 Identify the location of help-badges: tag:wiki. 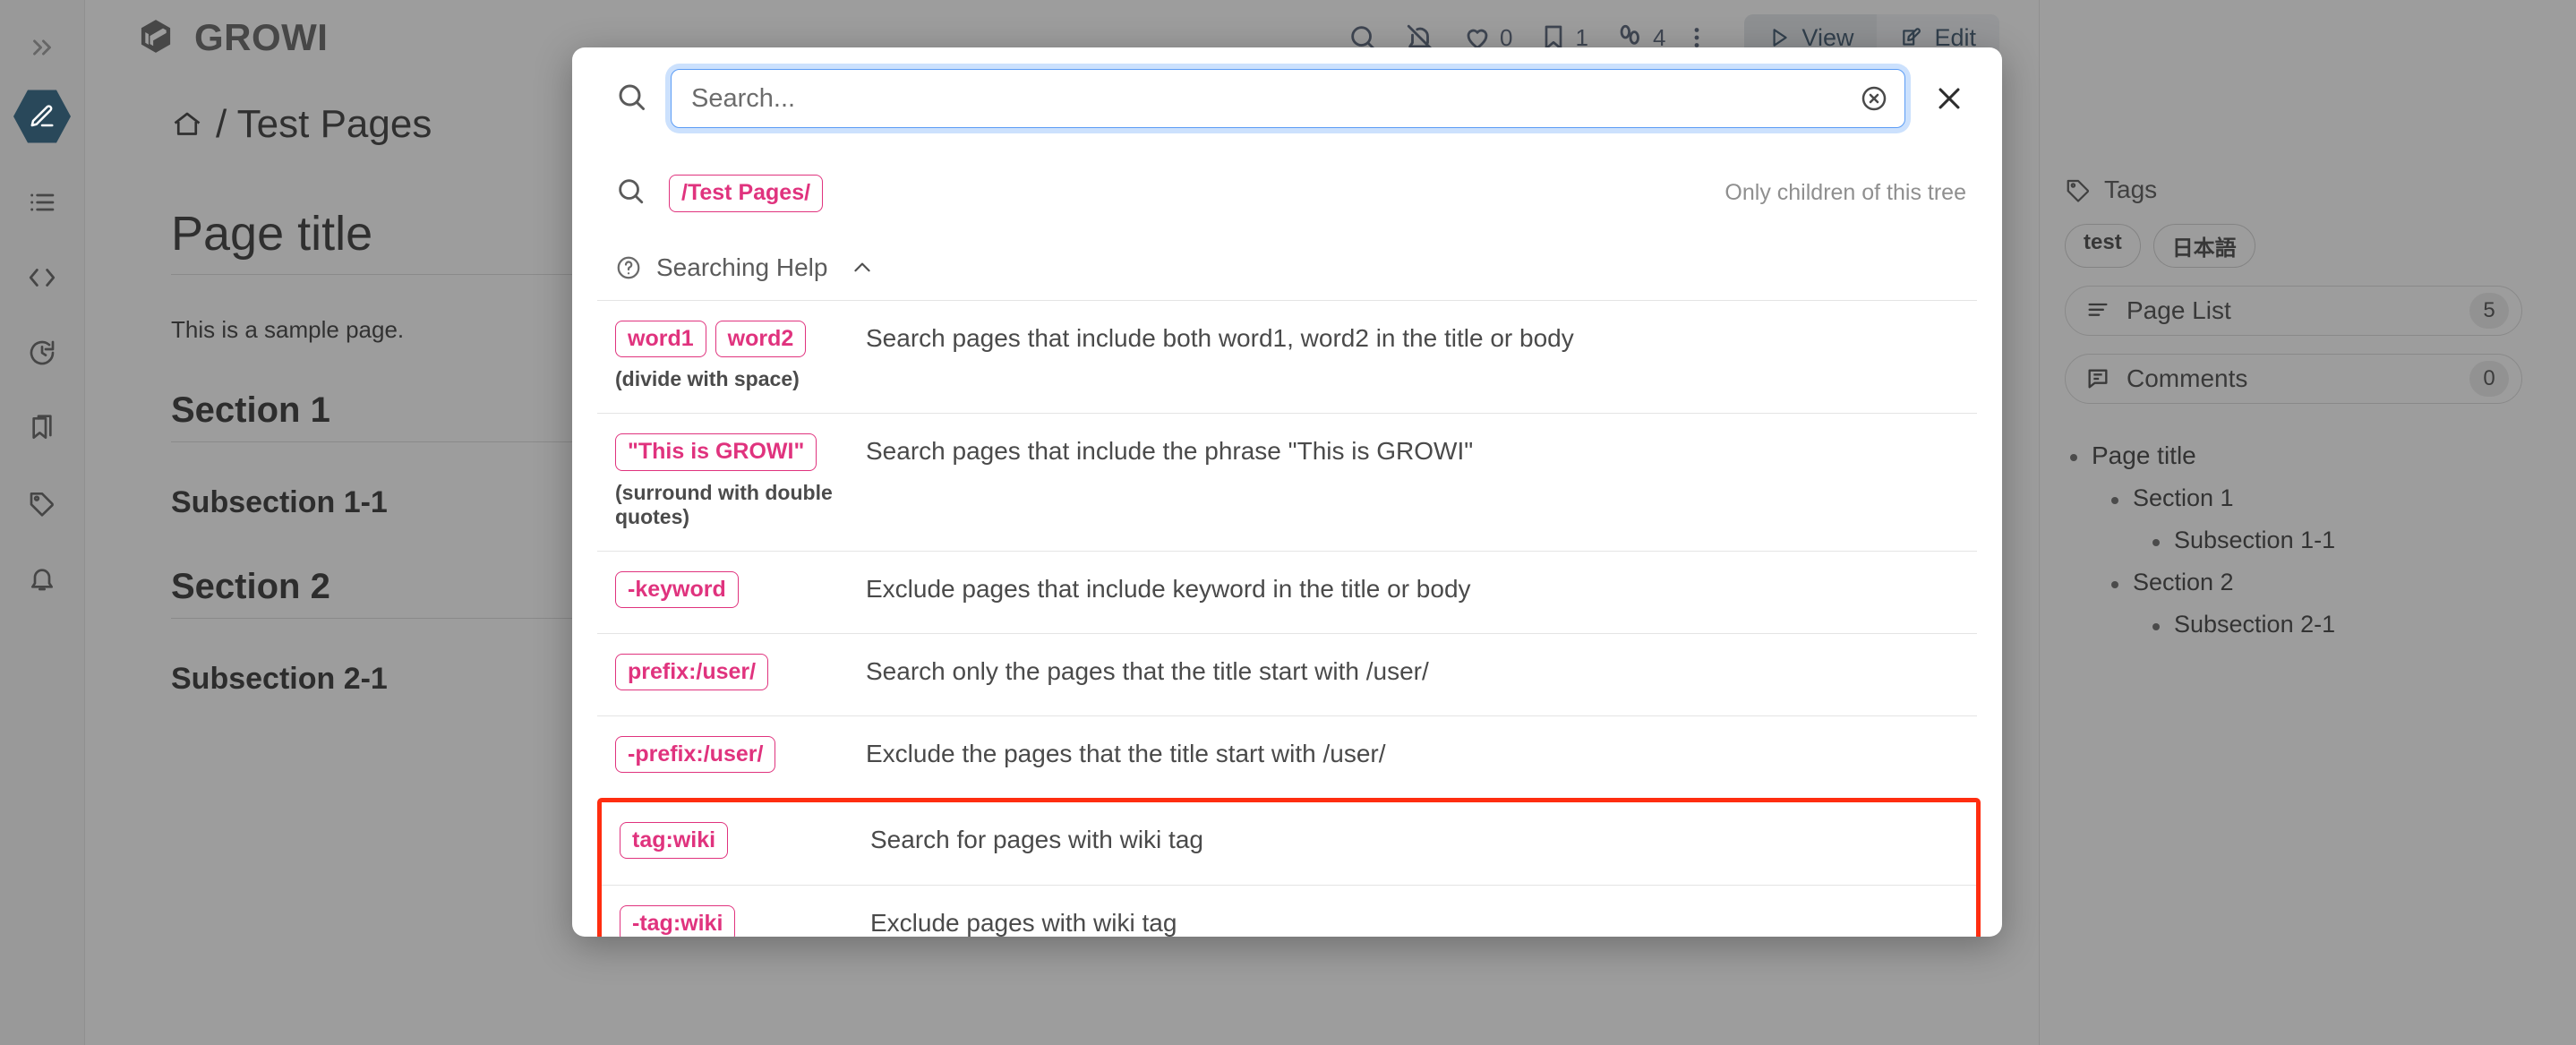
(745, 840).